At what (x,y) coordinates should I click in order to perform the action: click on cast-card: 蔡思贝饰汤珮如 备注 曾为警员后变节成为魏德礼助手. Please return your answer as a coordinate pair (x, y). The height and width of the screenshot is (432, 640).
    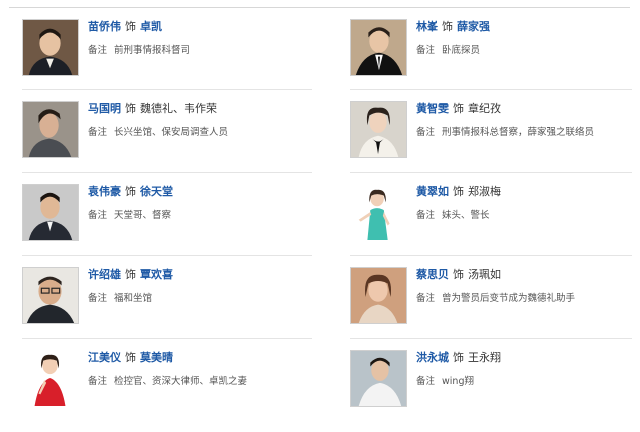
    Looking at the image, I should click on (495, 308).